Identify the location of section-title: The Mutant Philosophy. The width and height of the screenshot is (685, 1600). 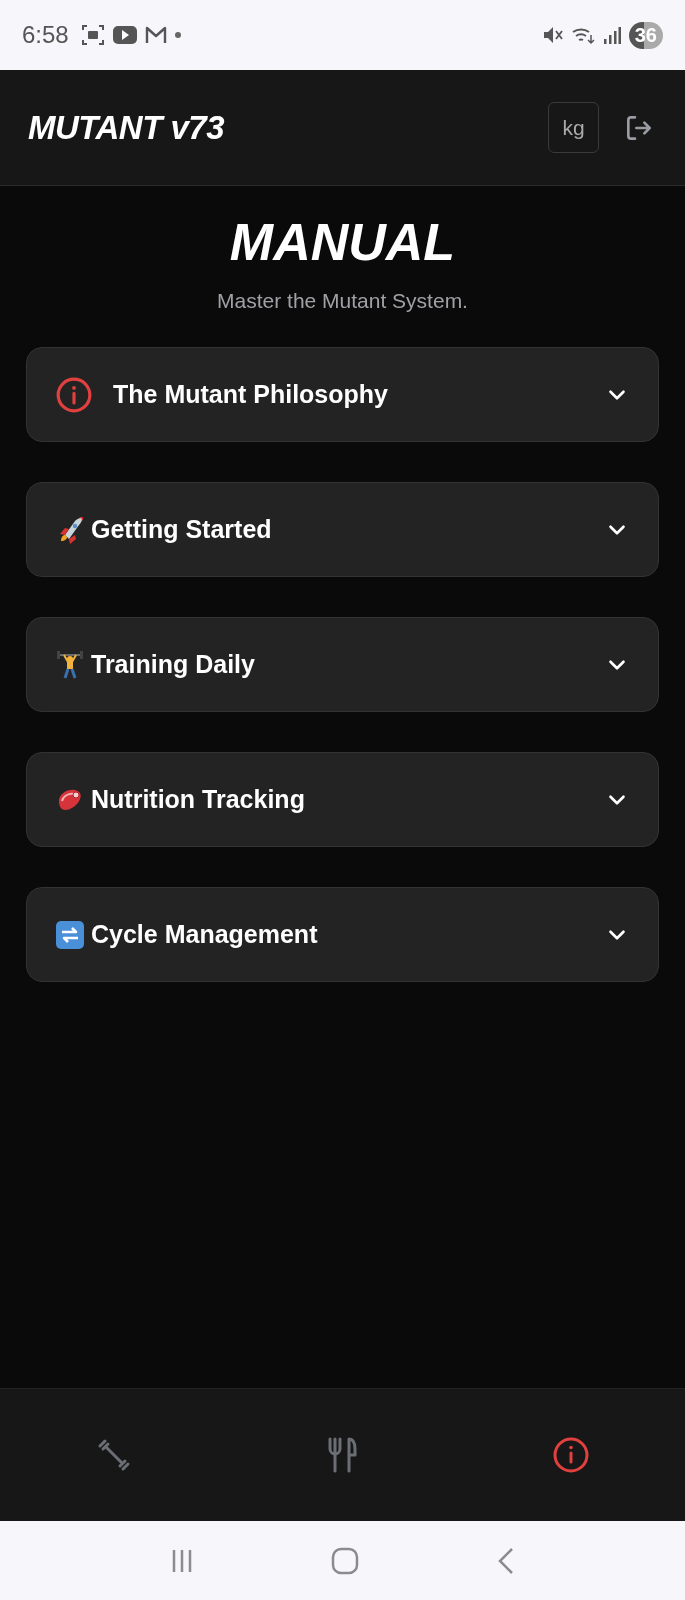
(251, 395).